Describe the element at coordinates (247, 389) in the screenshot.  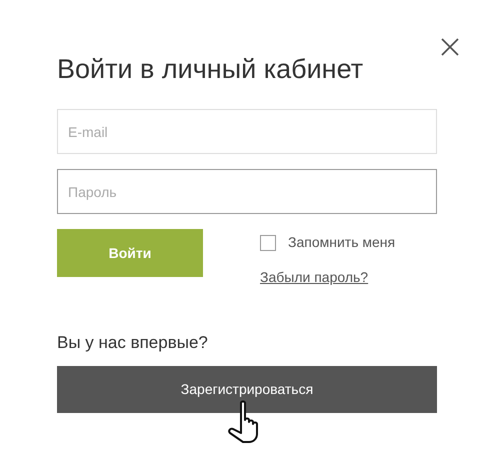
I see `register-button: Зарегистрироваться` at that location.